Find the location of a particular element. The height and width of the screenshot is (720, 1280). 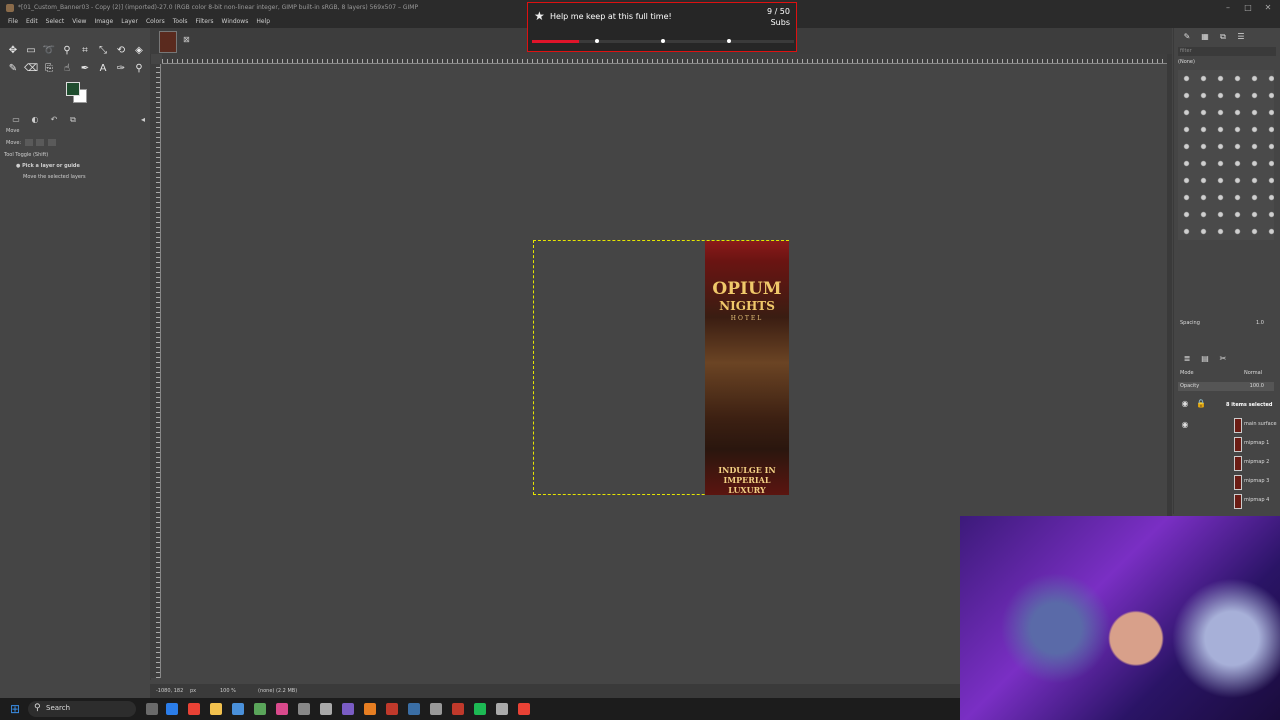

brush-icon: ✎ is located at coordinates (1187, 37).